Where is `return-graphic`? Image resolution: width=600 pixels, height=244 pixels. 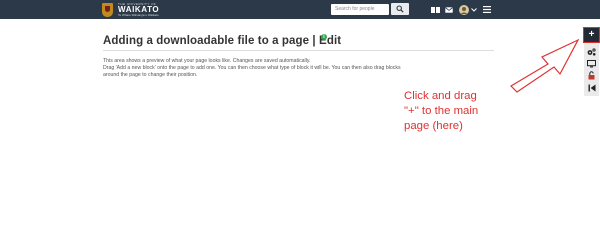 return-graphic is located at coordinates (591, 87).